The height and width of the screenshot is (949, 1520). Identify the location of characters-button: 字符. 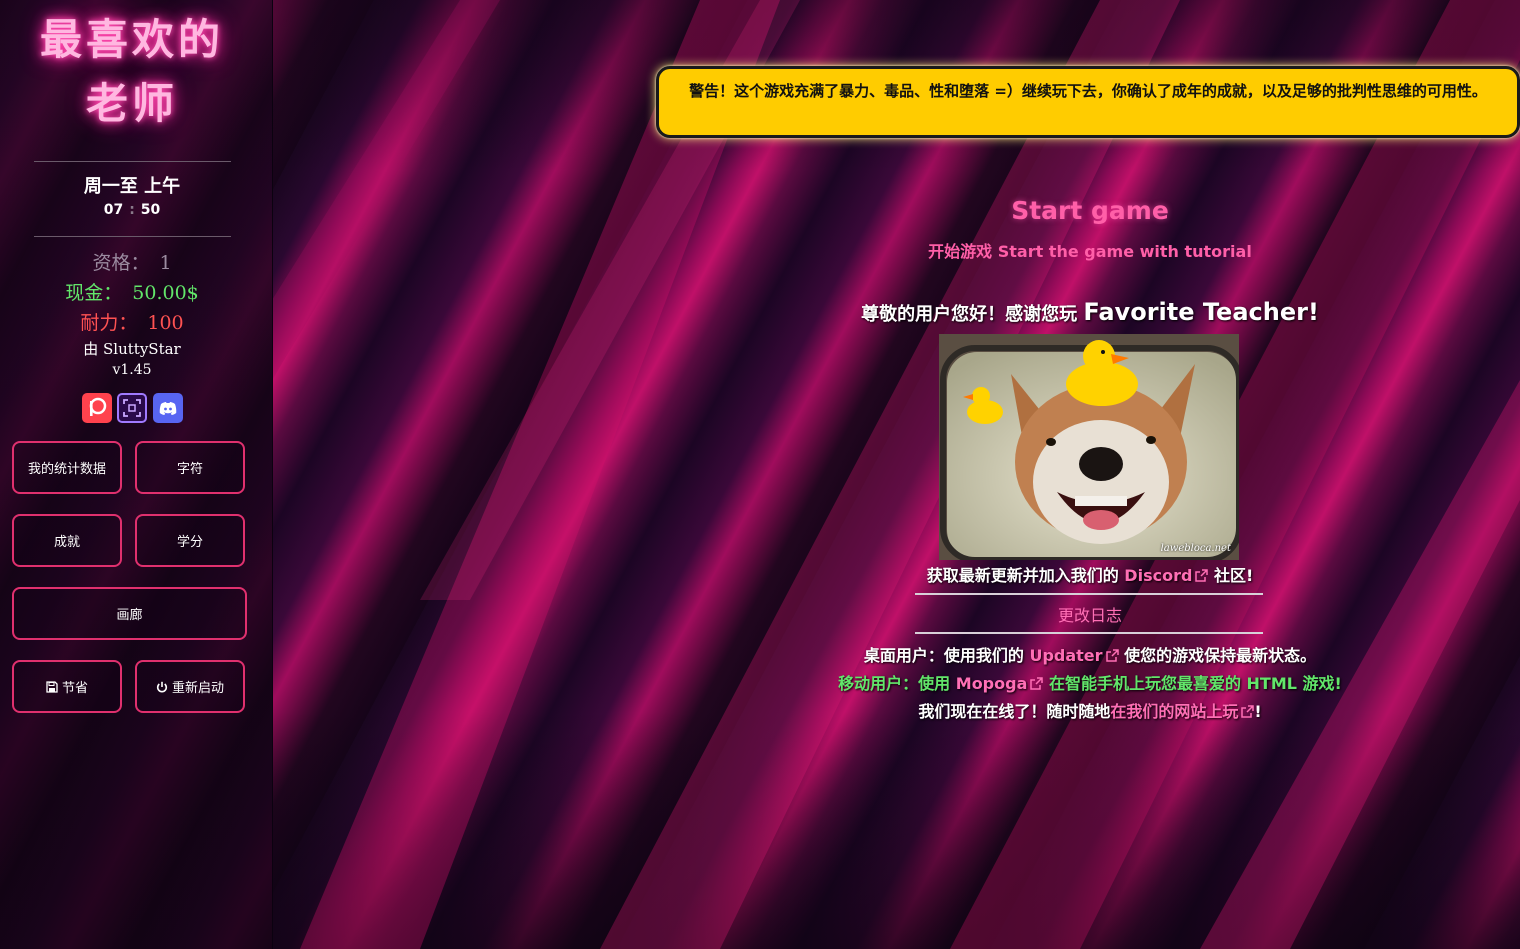
(190, 467).